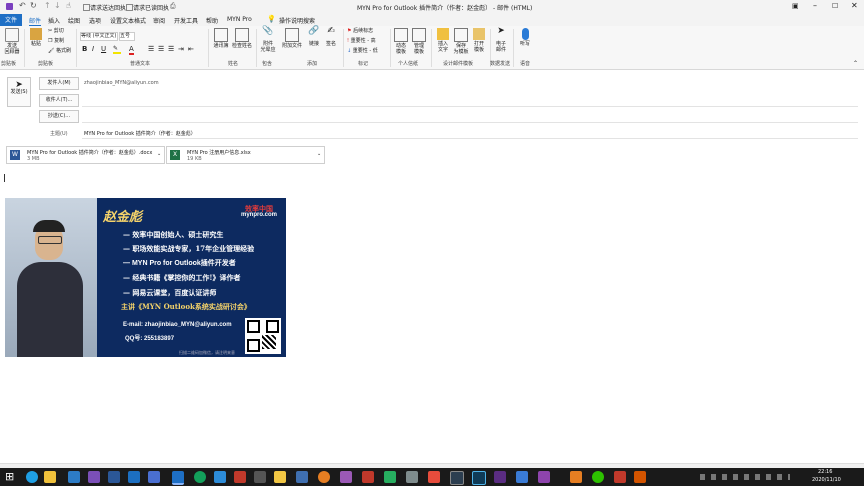 The width and height of the screenshot is (864, 486). What do you see at coordinates (598, 477) in the screenshot?
I see `wechat-icon` at bounding box center [598, 477].